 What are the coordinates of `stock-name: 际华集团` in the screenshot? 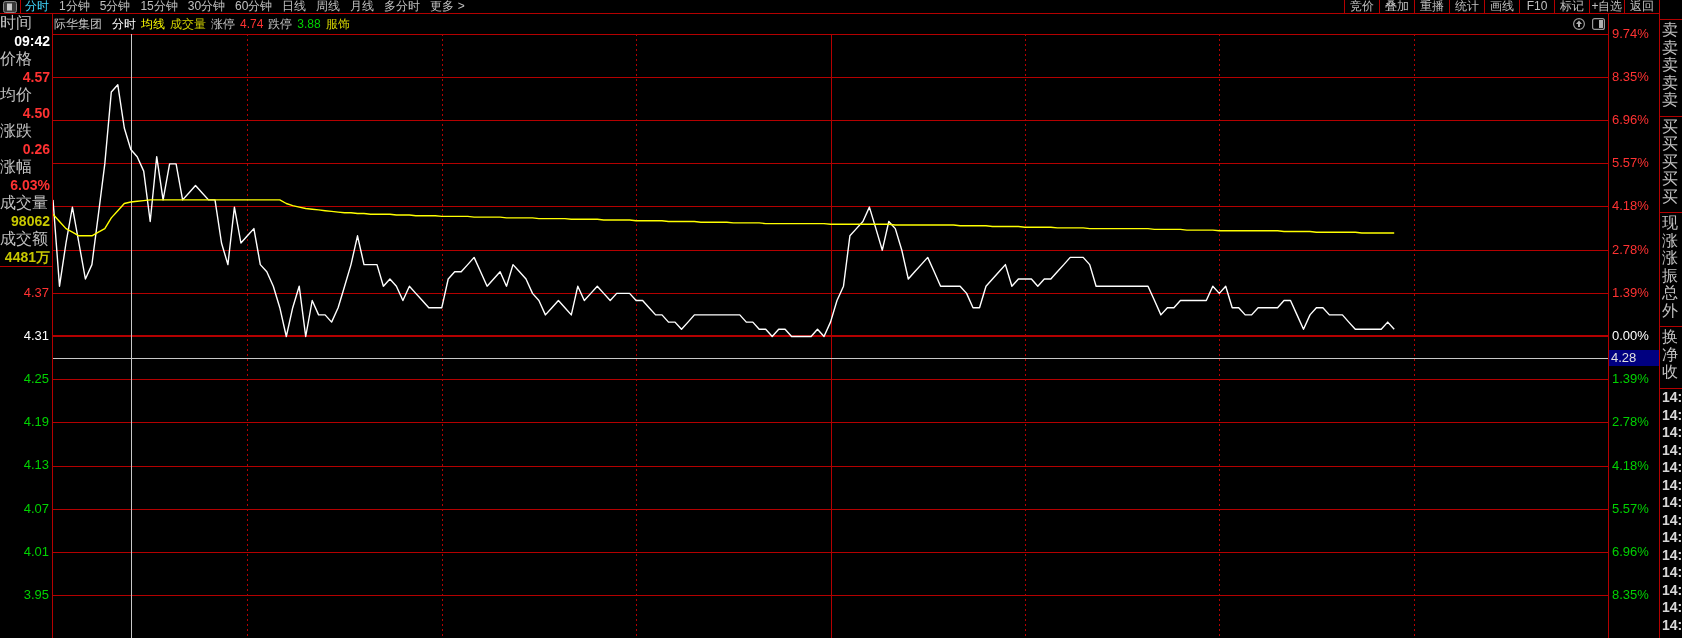 It's located at (78, 24).